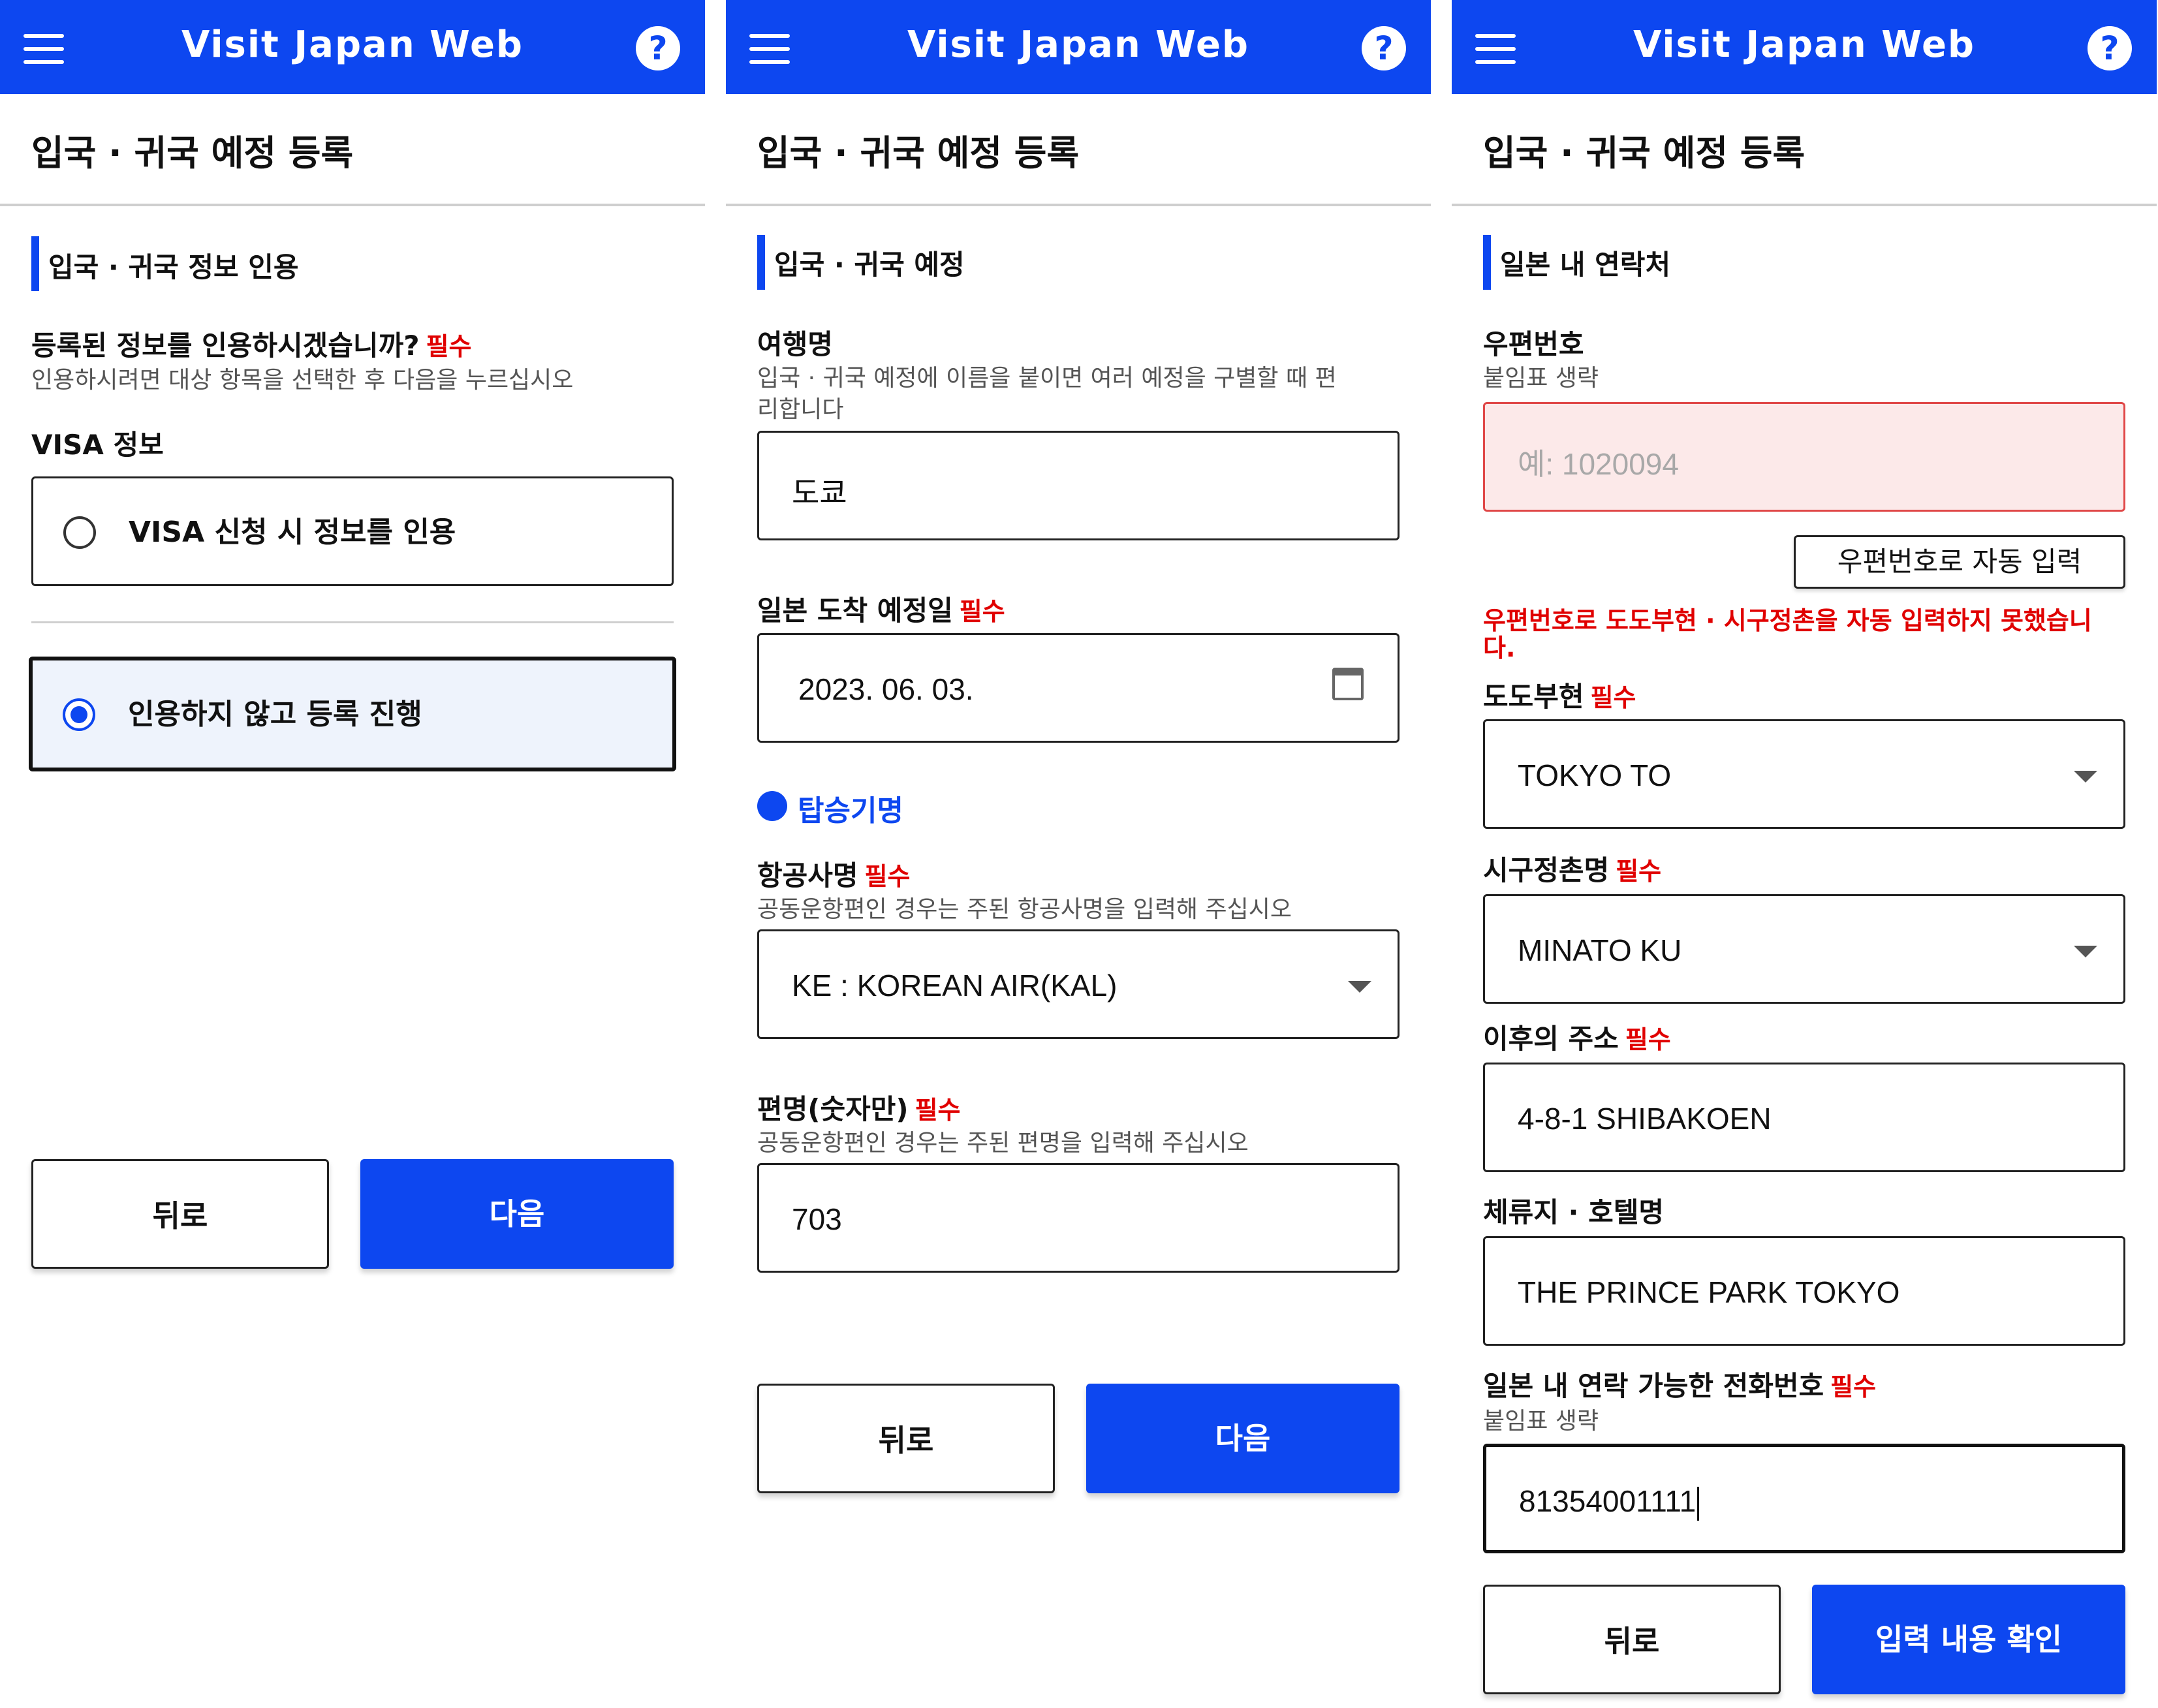  Describe the element at coordinates (275, 714) in the screenshot. I see `radio-label: 인용하지 않고 등록 진행` at that location.